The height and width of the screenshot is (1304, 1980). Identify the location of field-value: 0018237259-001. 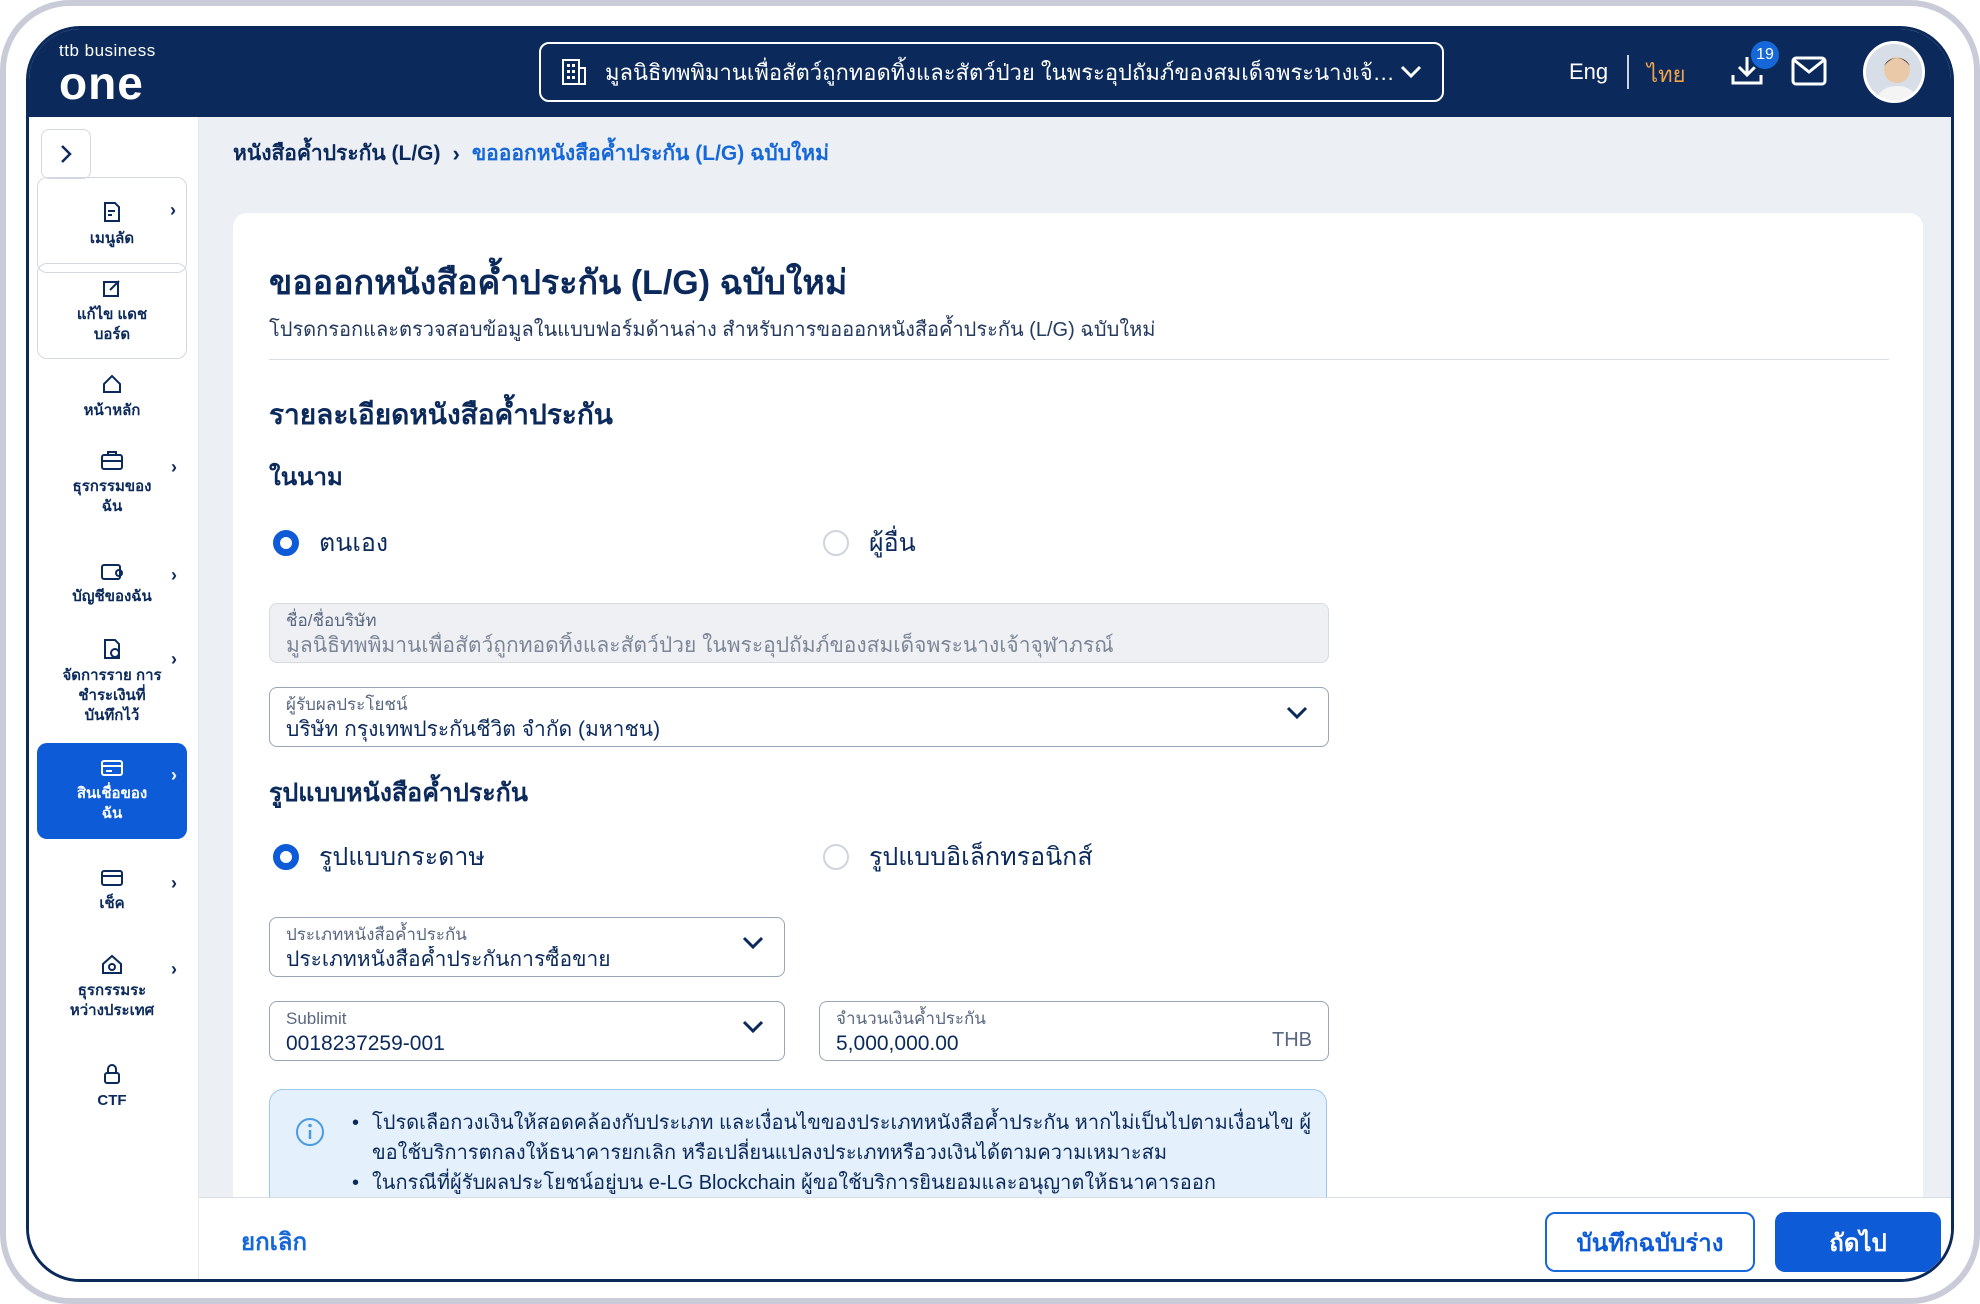
(365, 1043).